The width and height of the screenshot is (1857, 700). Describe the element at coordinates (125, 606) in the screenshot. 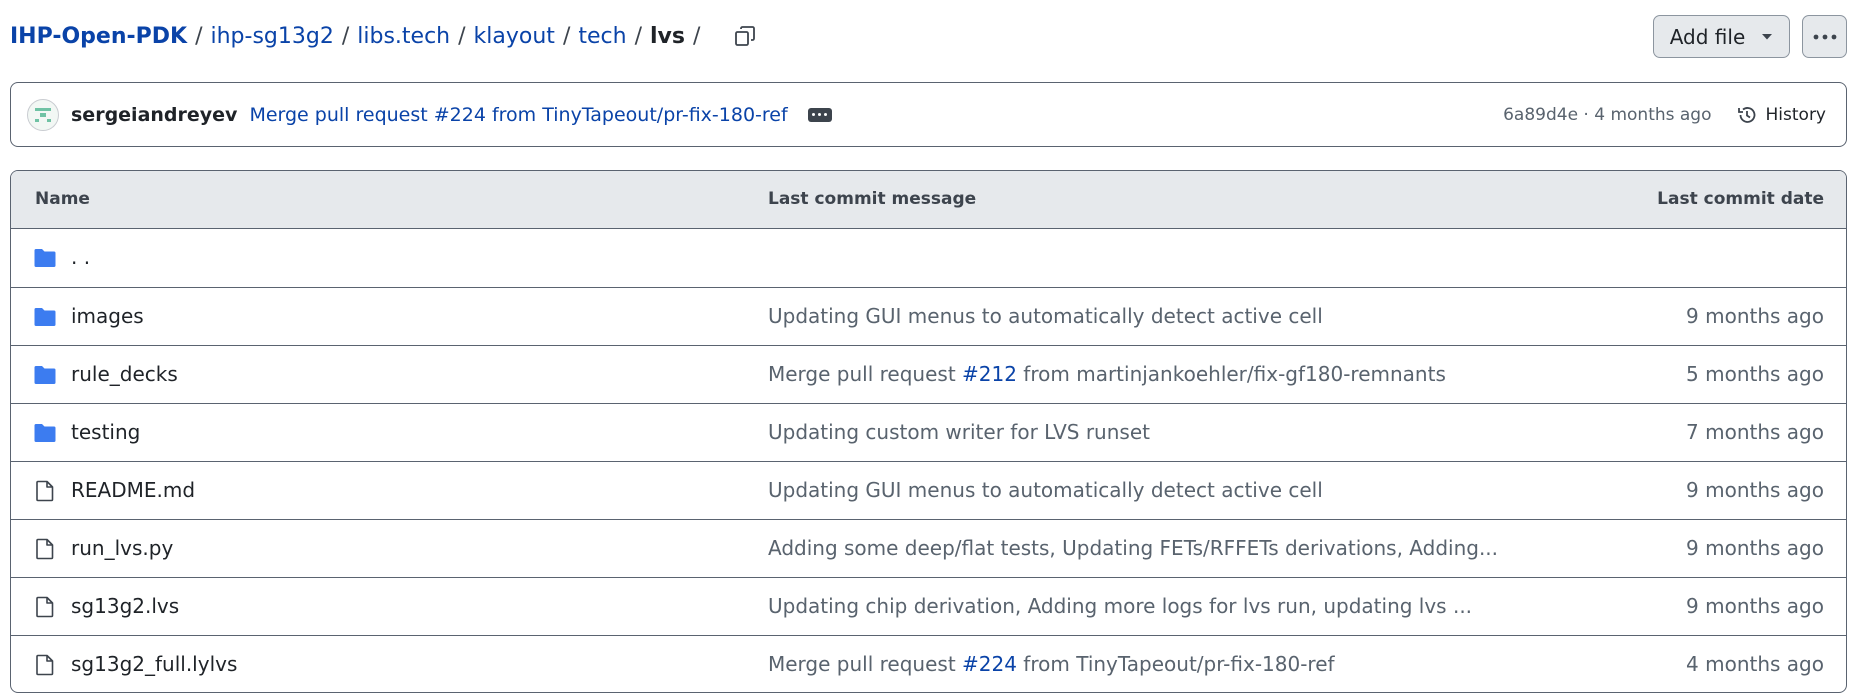

I see `file-name-link: sg13g2.lvs` at that location.